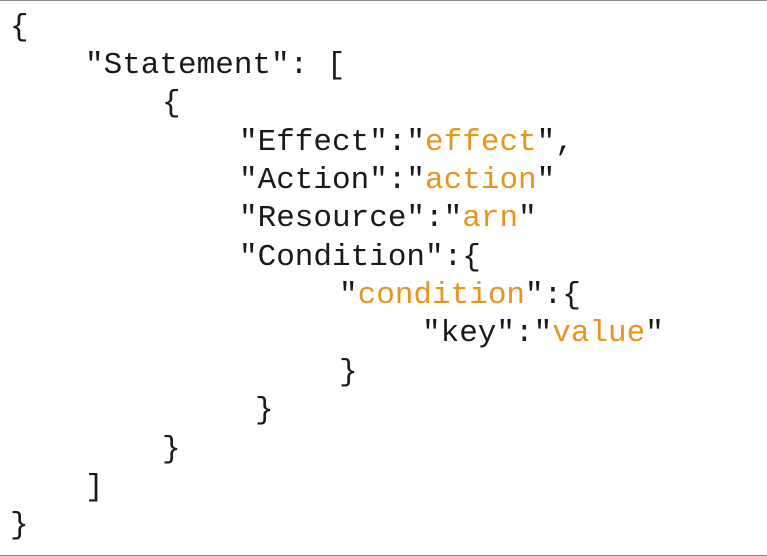 The height and width of the screenshot is (556, 767). What do you see at coordinates (171, 449) in the screenshot?
I see `code-line-object-close: }` at bounding box center [171, 449].